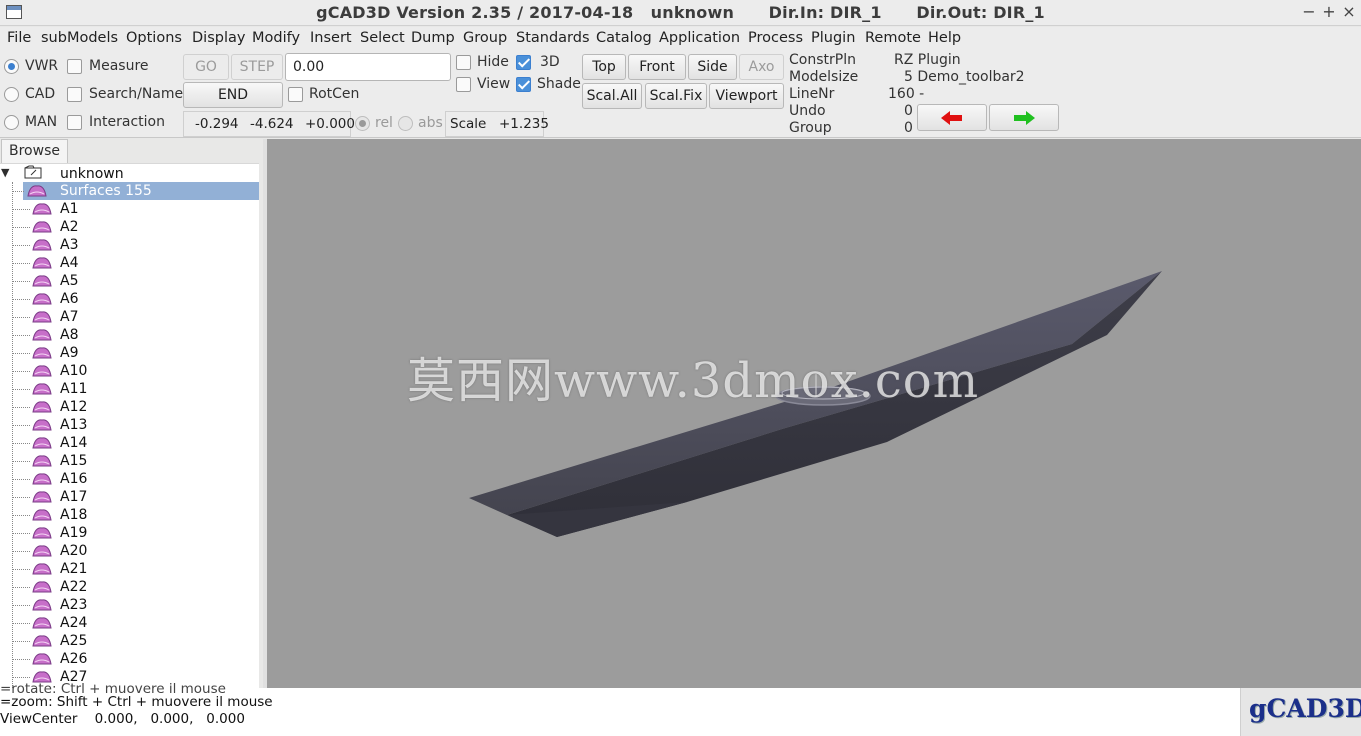 The image size is (1361, 736). I want to click on rel-label: rel, so click(384, 123).